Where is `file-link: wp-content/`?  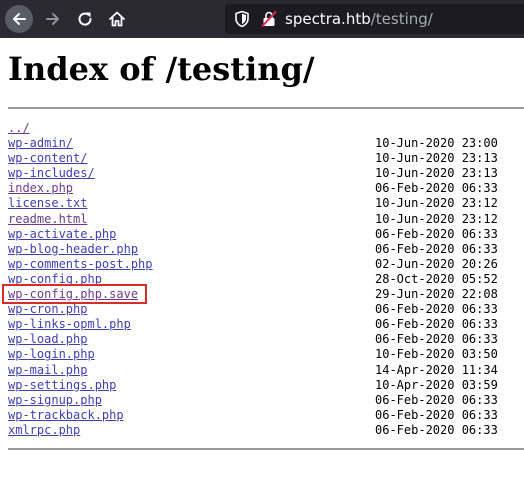
file-link: wp-content/ is located at coordinates (47, 158).